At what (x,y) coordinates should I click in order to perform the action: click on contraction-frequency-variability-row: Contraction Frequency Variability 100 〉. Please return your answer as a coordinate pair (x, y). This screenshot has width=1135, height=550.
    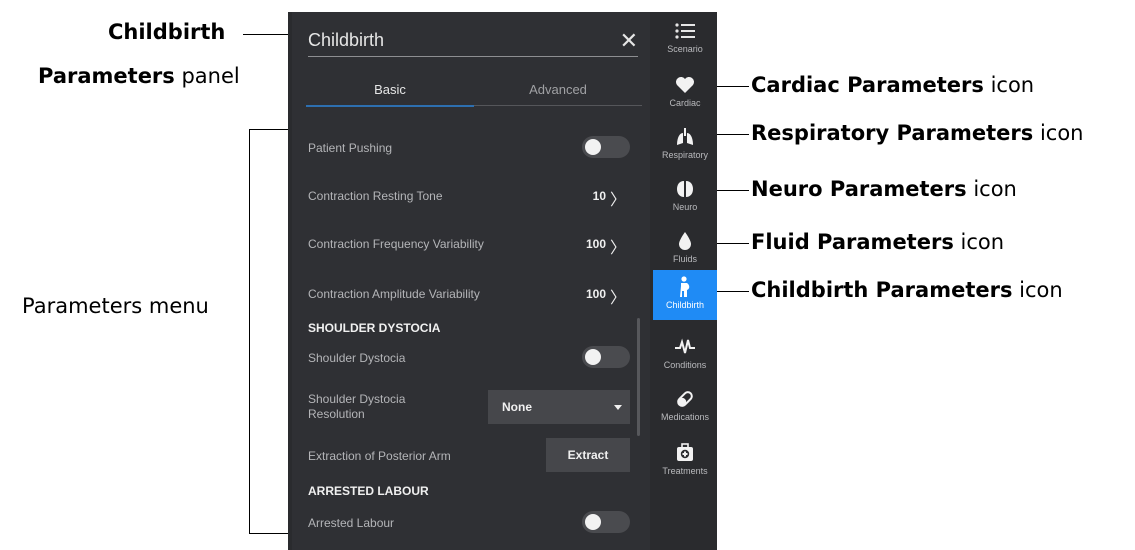
    Looking at the image, I should click on (469, 247).